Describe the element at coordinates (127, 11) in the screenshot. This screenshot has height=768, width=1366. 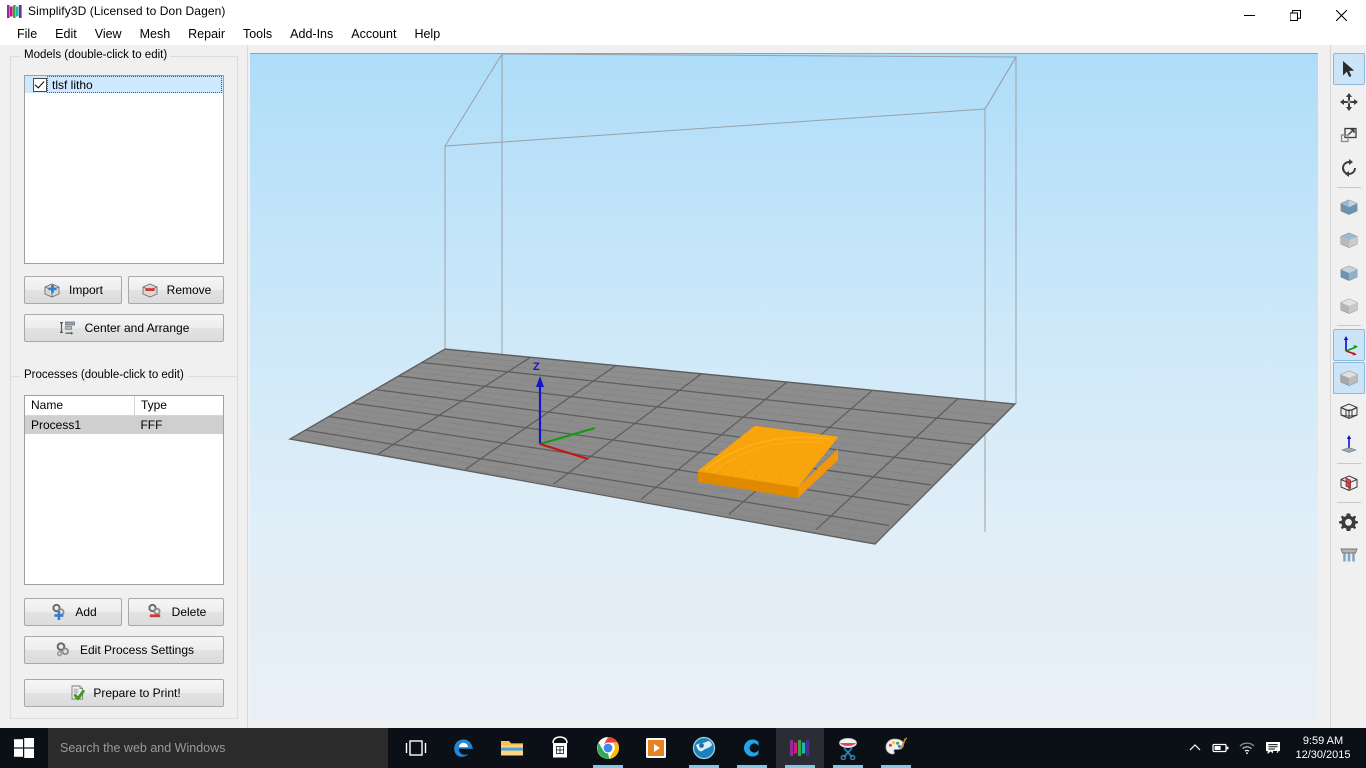
I see `window-title: Simplify3D (Licensed to Don Dagen)` at that location.